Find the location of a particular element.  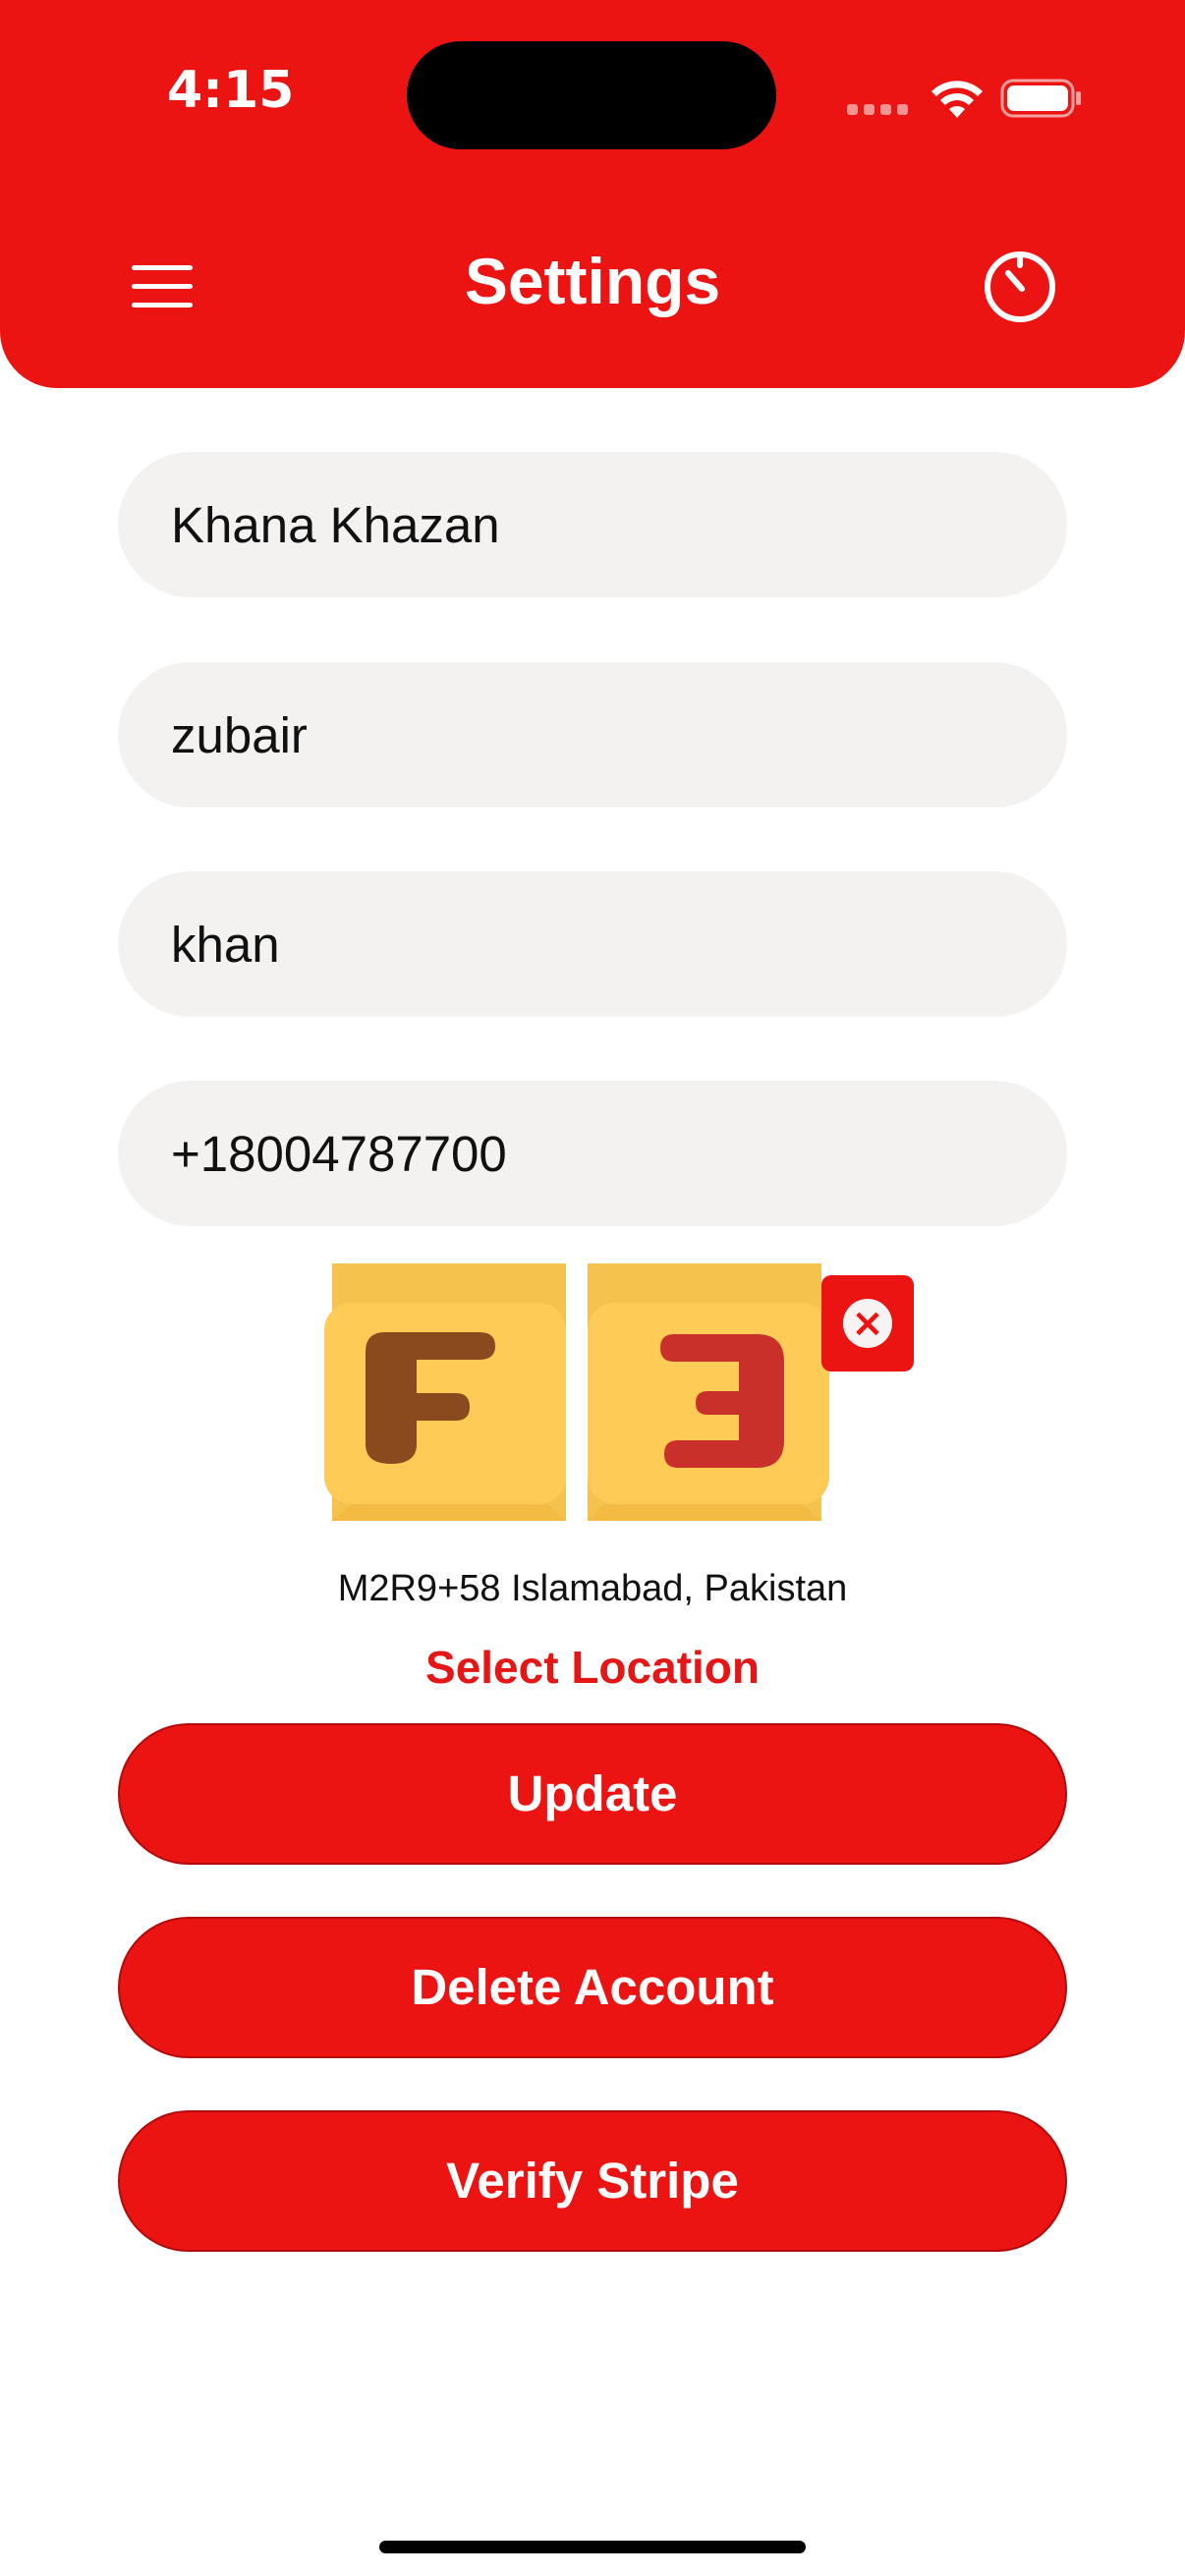

restaurant-name-field is located at coordinates (592, 524).